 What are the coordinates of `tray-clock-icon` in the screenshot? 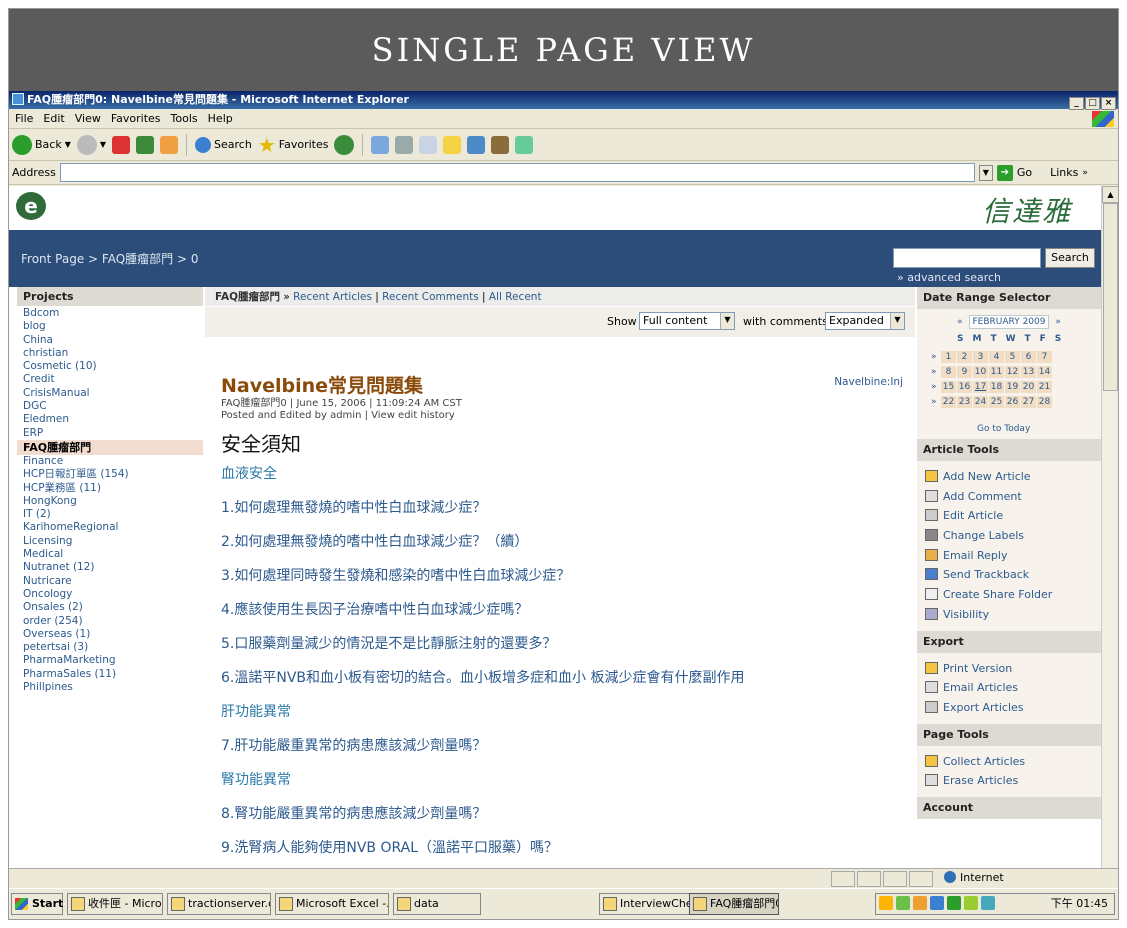 It's located at (886, 903).